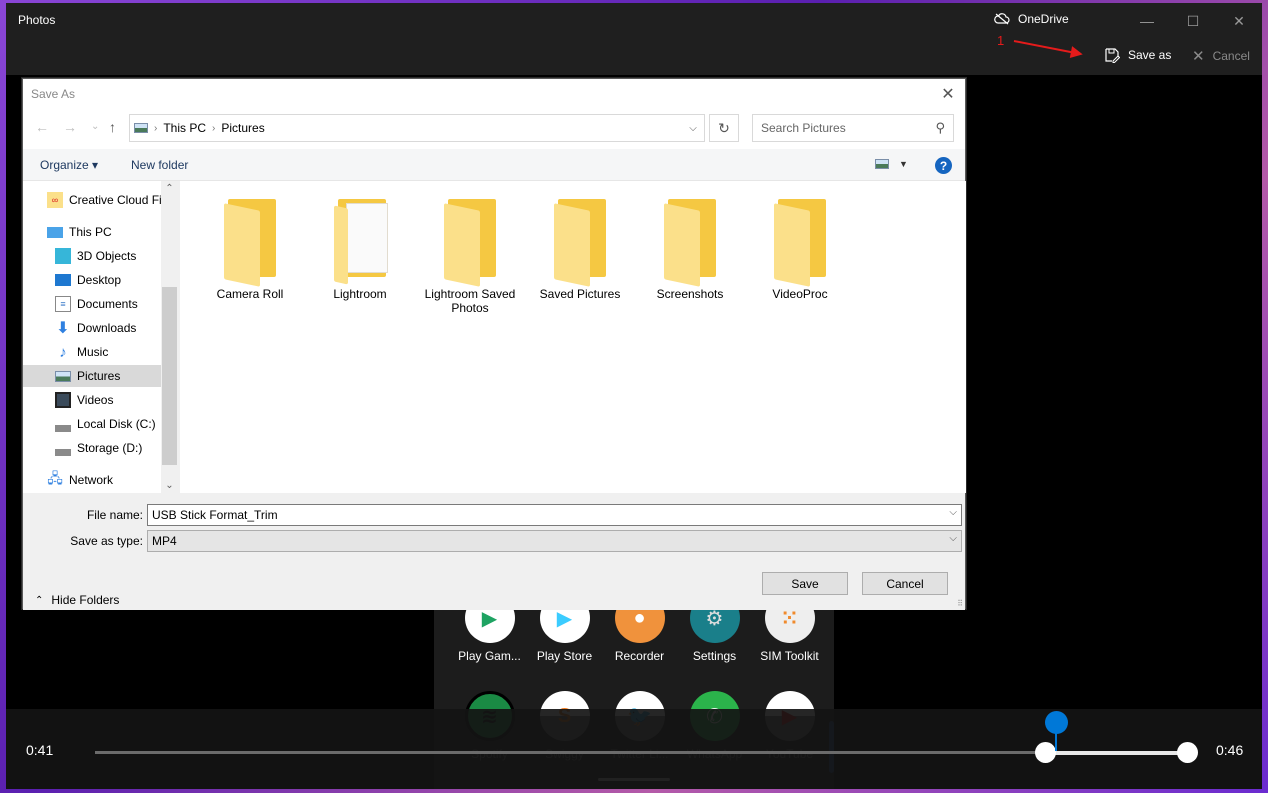 Image resolution: width=1268 pixels, height=793 pixels. I want to click on cancel-edit-button: ✕ Cancel, so click(1221, 56).